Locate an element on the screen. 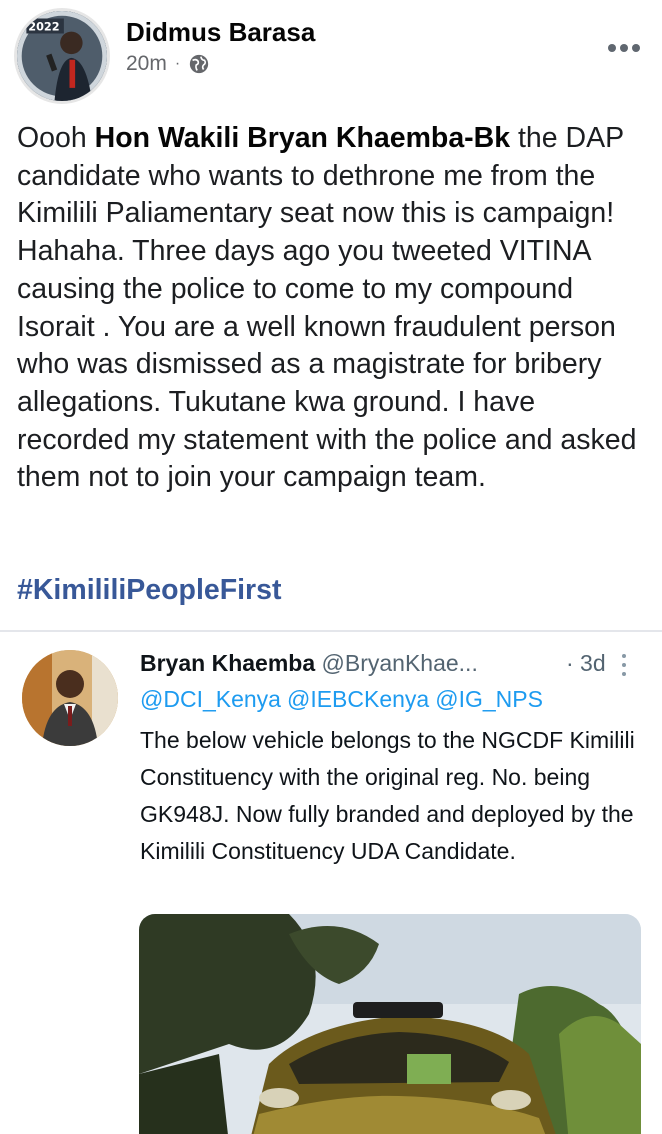 The width and height of the screenshot is (662, 1134). mentioned-person: Hon Wakili Bryan Khaemba-Bk is located at coordinates (302, 138).